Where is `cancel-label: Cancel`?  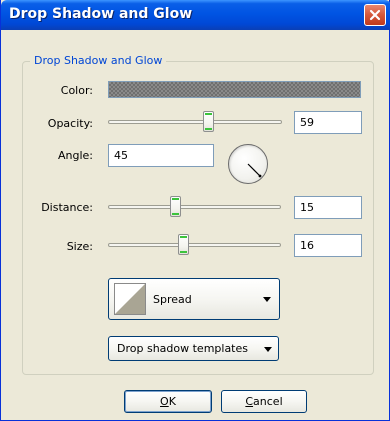
cancel-label: Cancel is located at coordinates (263, 401).